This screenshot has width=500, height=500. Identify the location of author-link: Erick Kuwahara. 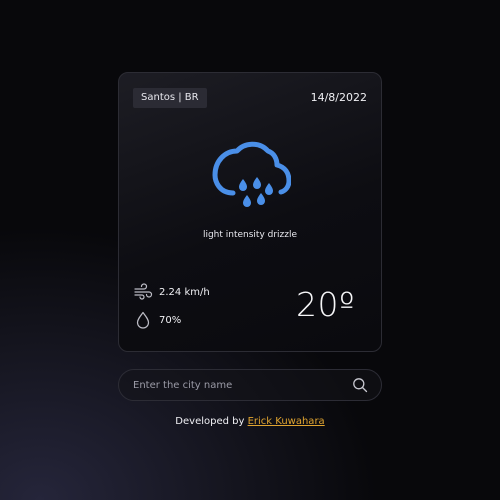
(286, 421).